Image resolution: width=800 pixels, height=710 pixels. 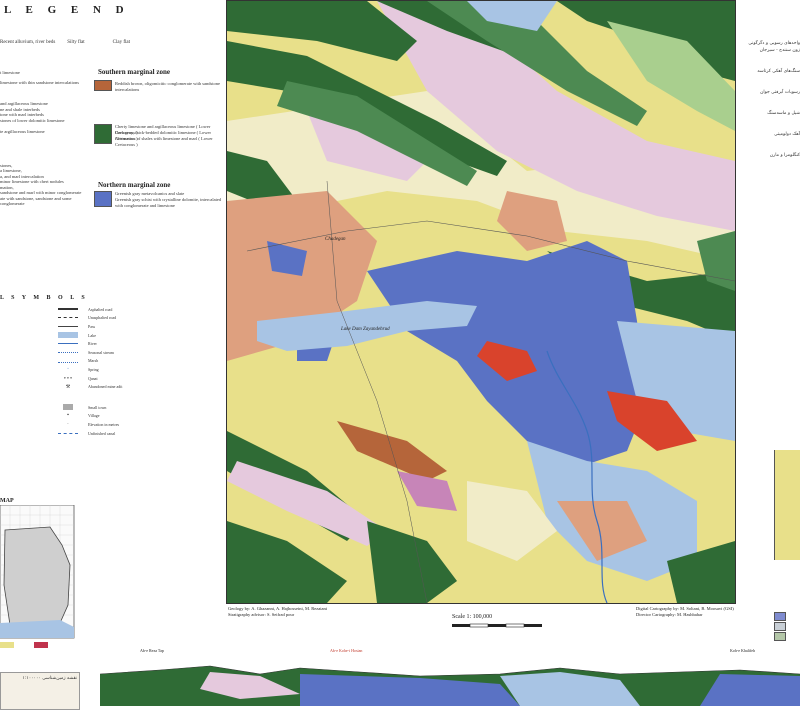 I want to click on symbol-label: Pass, so click(x=92, y=326).